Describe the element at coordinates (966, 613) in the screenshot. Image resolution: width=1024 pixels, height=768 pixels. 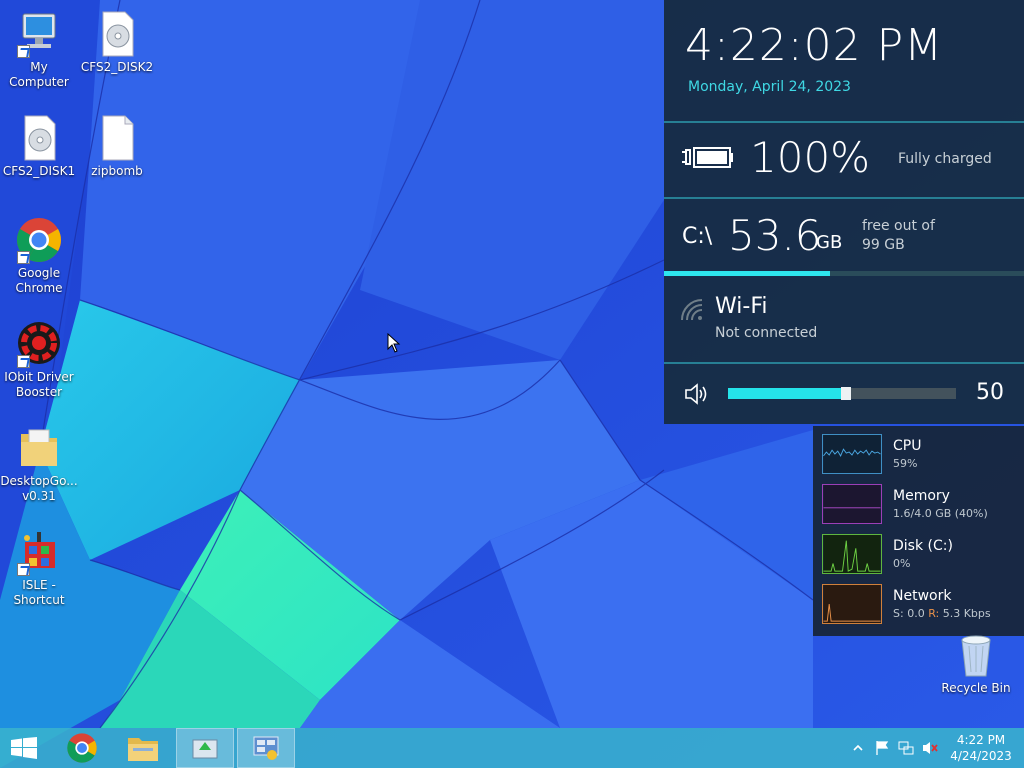
I see `network-receive-value: 5.3 Kbps` at that location.